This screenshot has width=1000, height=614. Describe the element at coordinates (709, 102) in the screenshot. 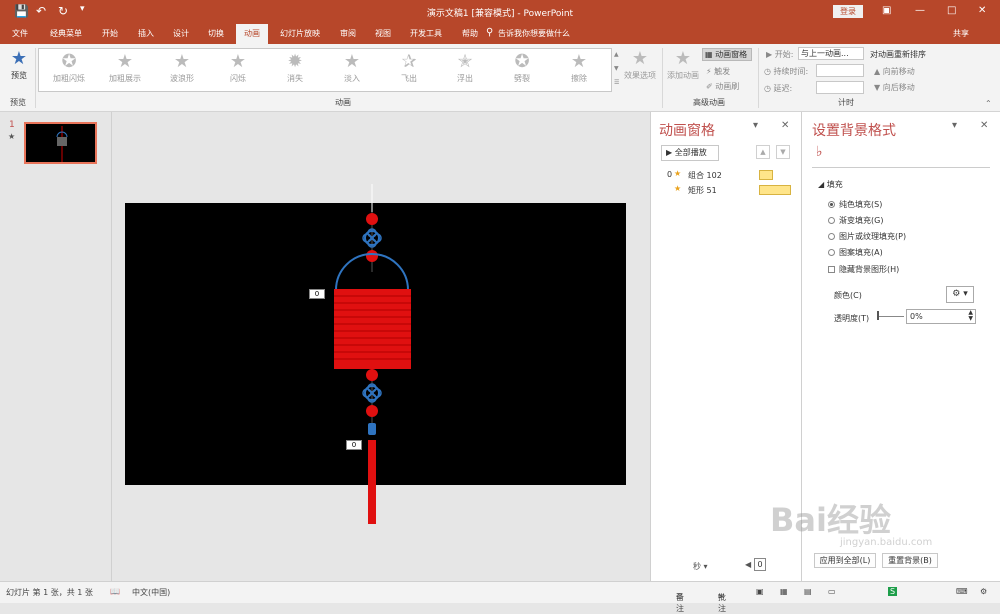

I see `advanced-group-label: 高级动画` at that location.